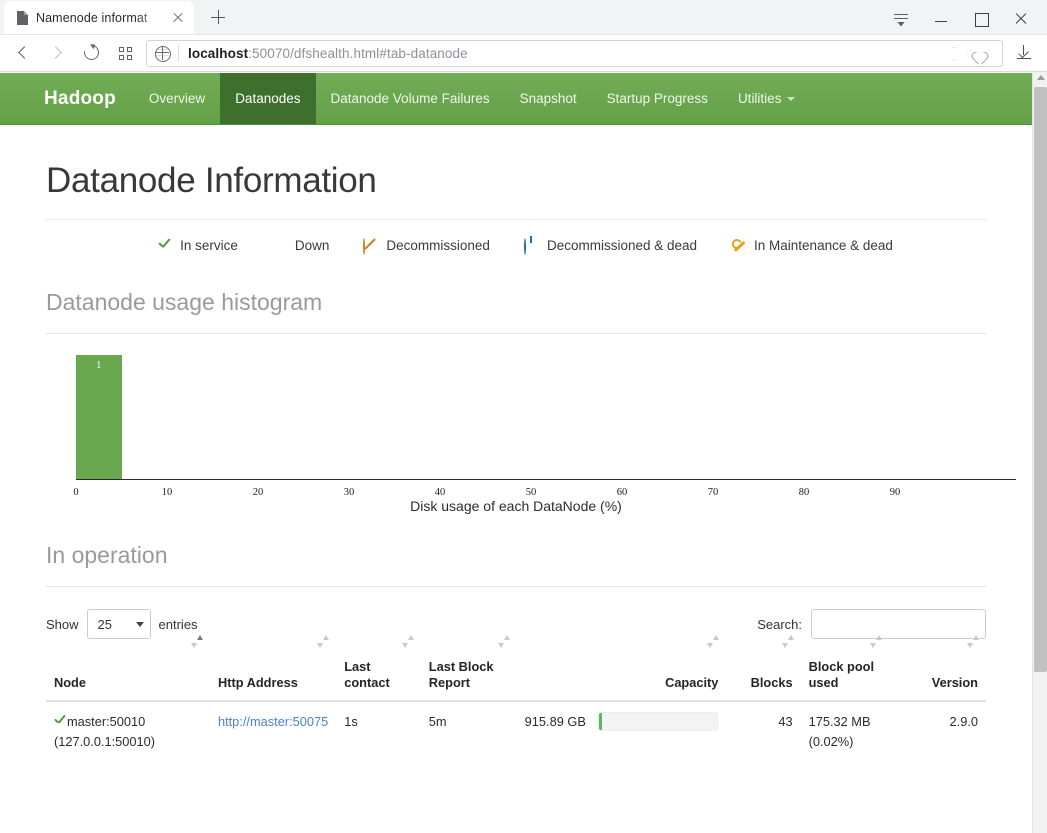 Image resolution: width=1047 pixels, height=833 pixels. Describe the element at coordinates (771, 682) in the screenshot. I see `column-label: Blocks` at that location.